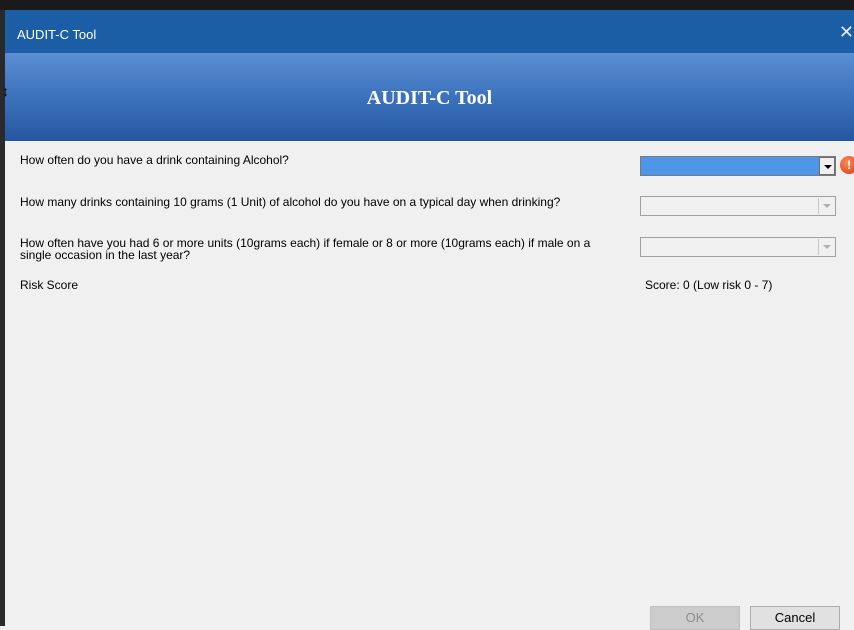  What do you see at coordinates (695, 618) in the screenshot?
I see `ok-button: OK` at bounding box center [695, 618].